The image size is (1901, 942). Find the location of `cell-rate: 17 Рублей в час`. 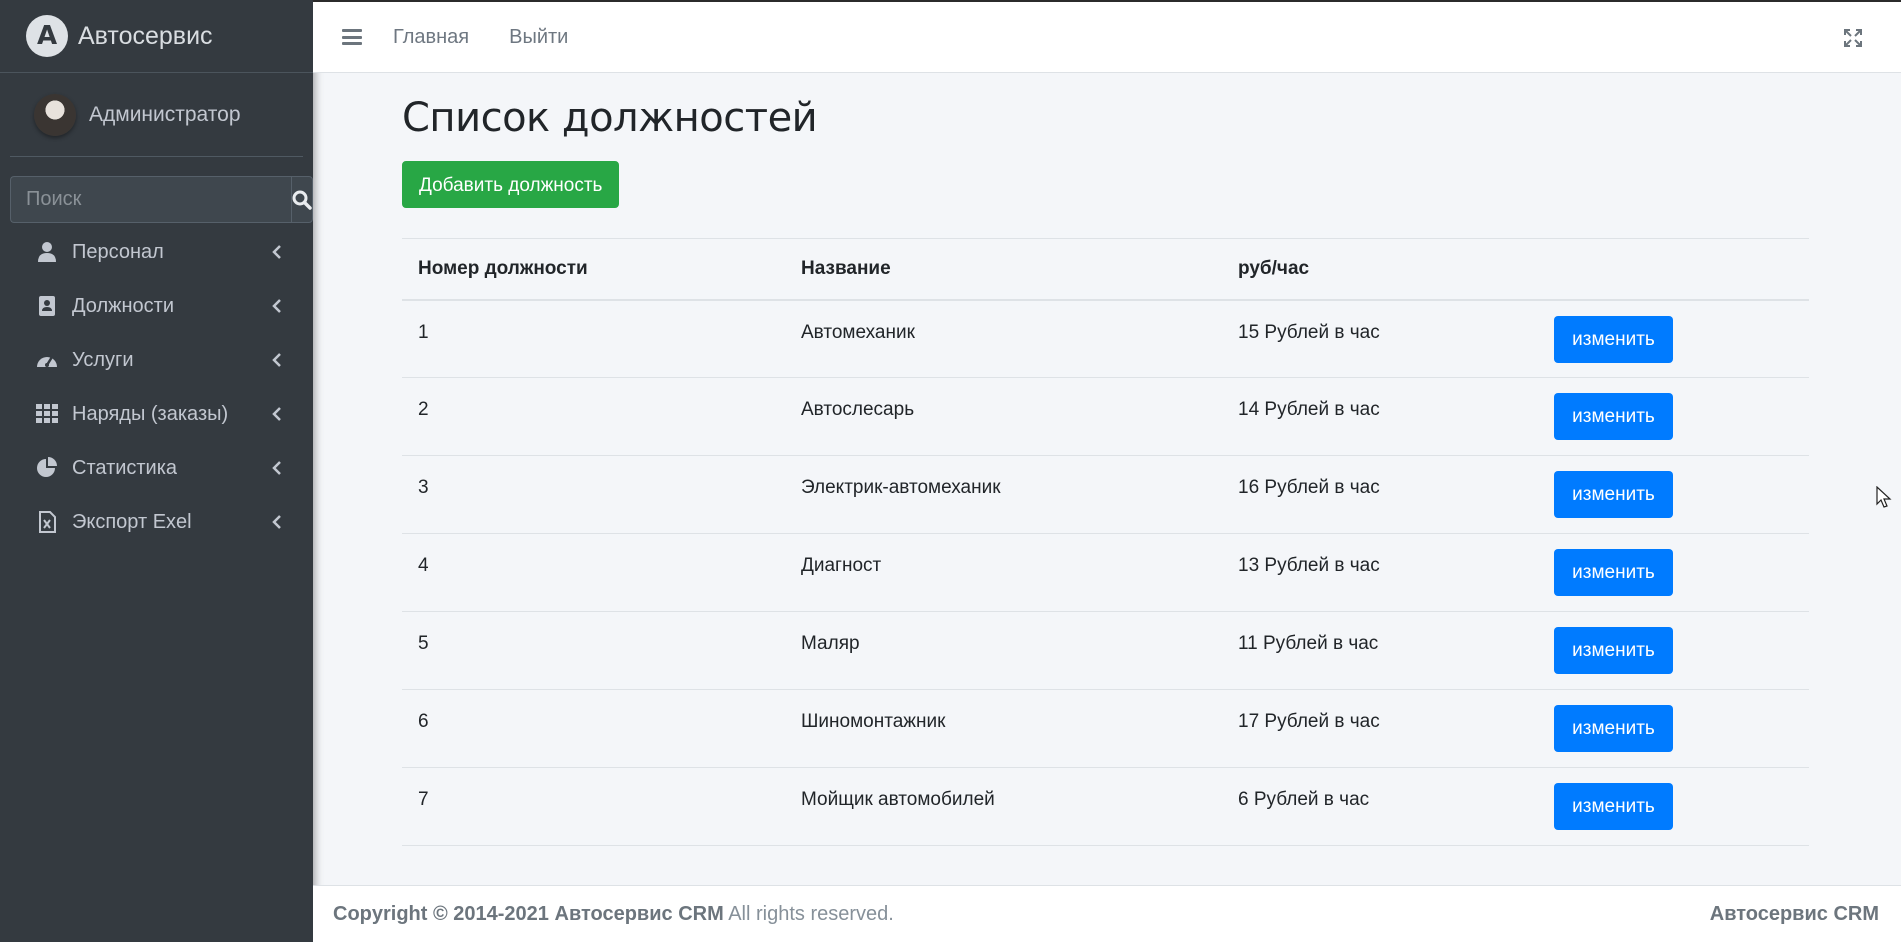

cell-rate: 17 Рублей в час is located at coordinates (1380, 728).